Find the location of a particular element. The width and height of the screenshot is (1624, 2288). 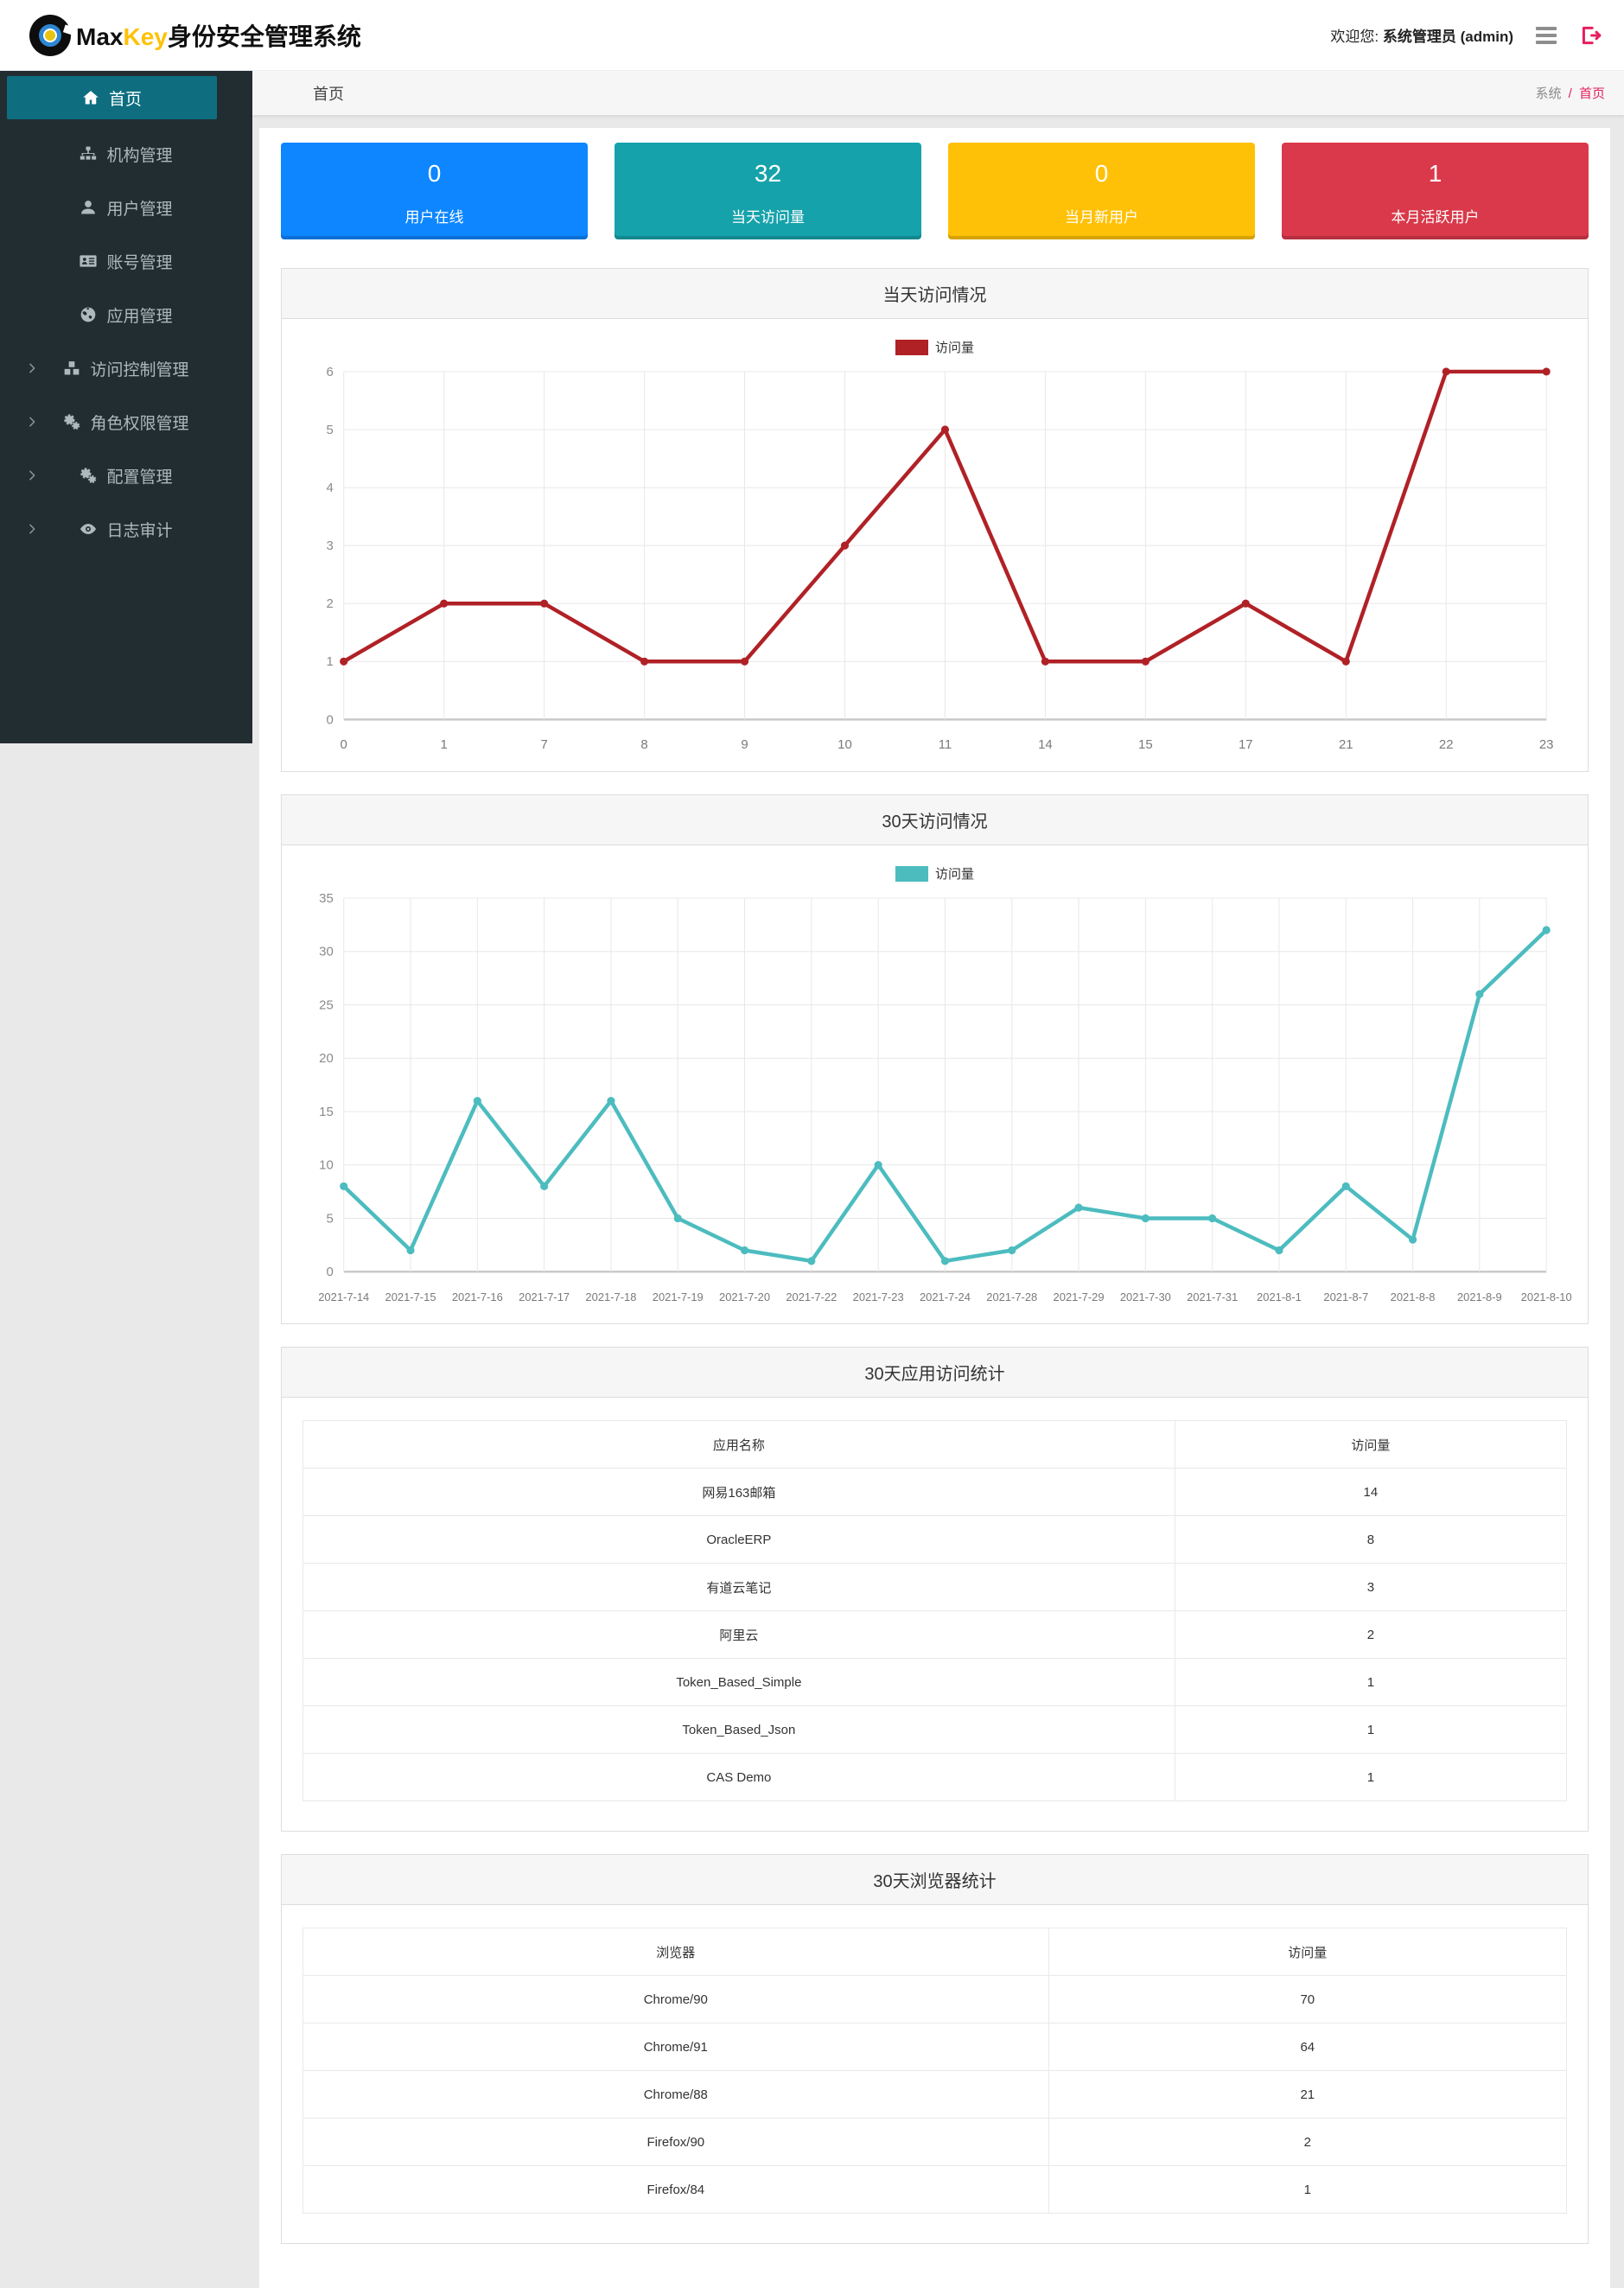

svg-text: 3 is located at coordinates (330, 546).